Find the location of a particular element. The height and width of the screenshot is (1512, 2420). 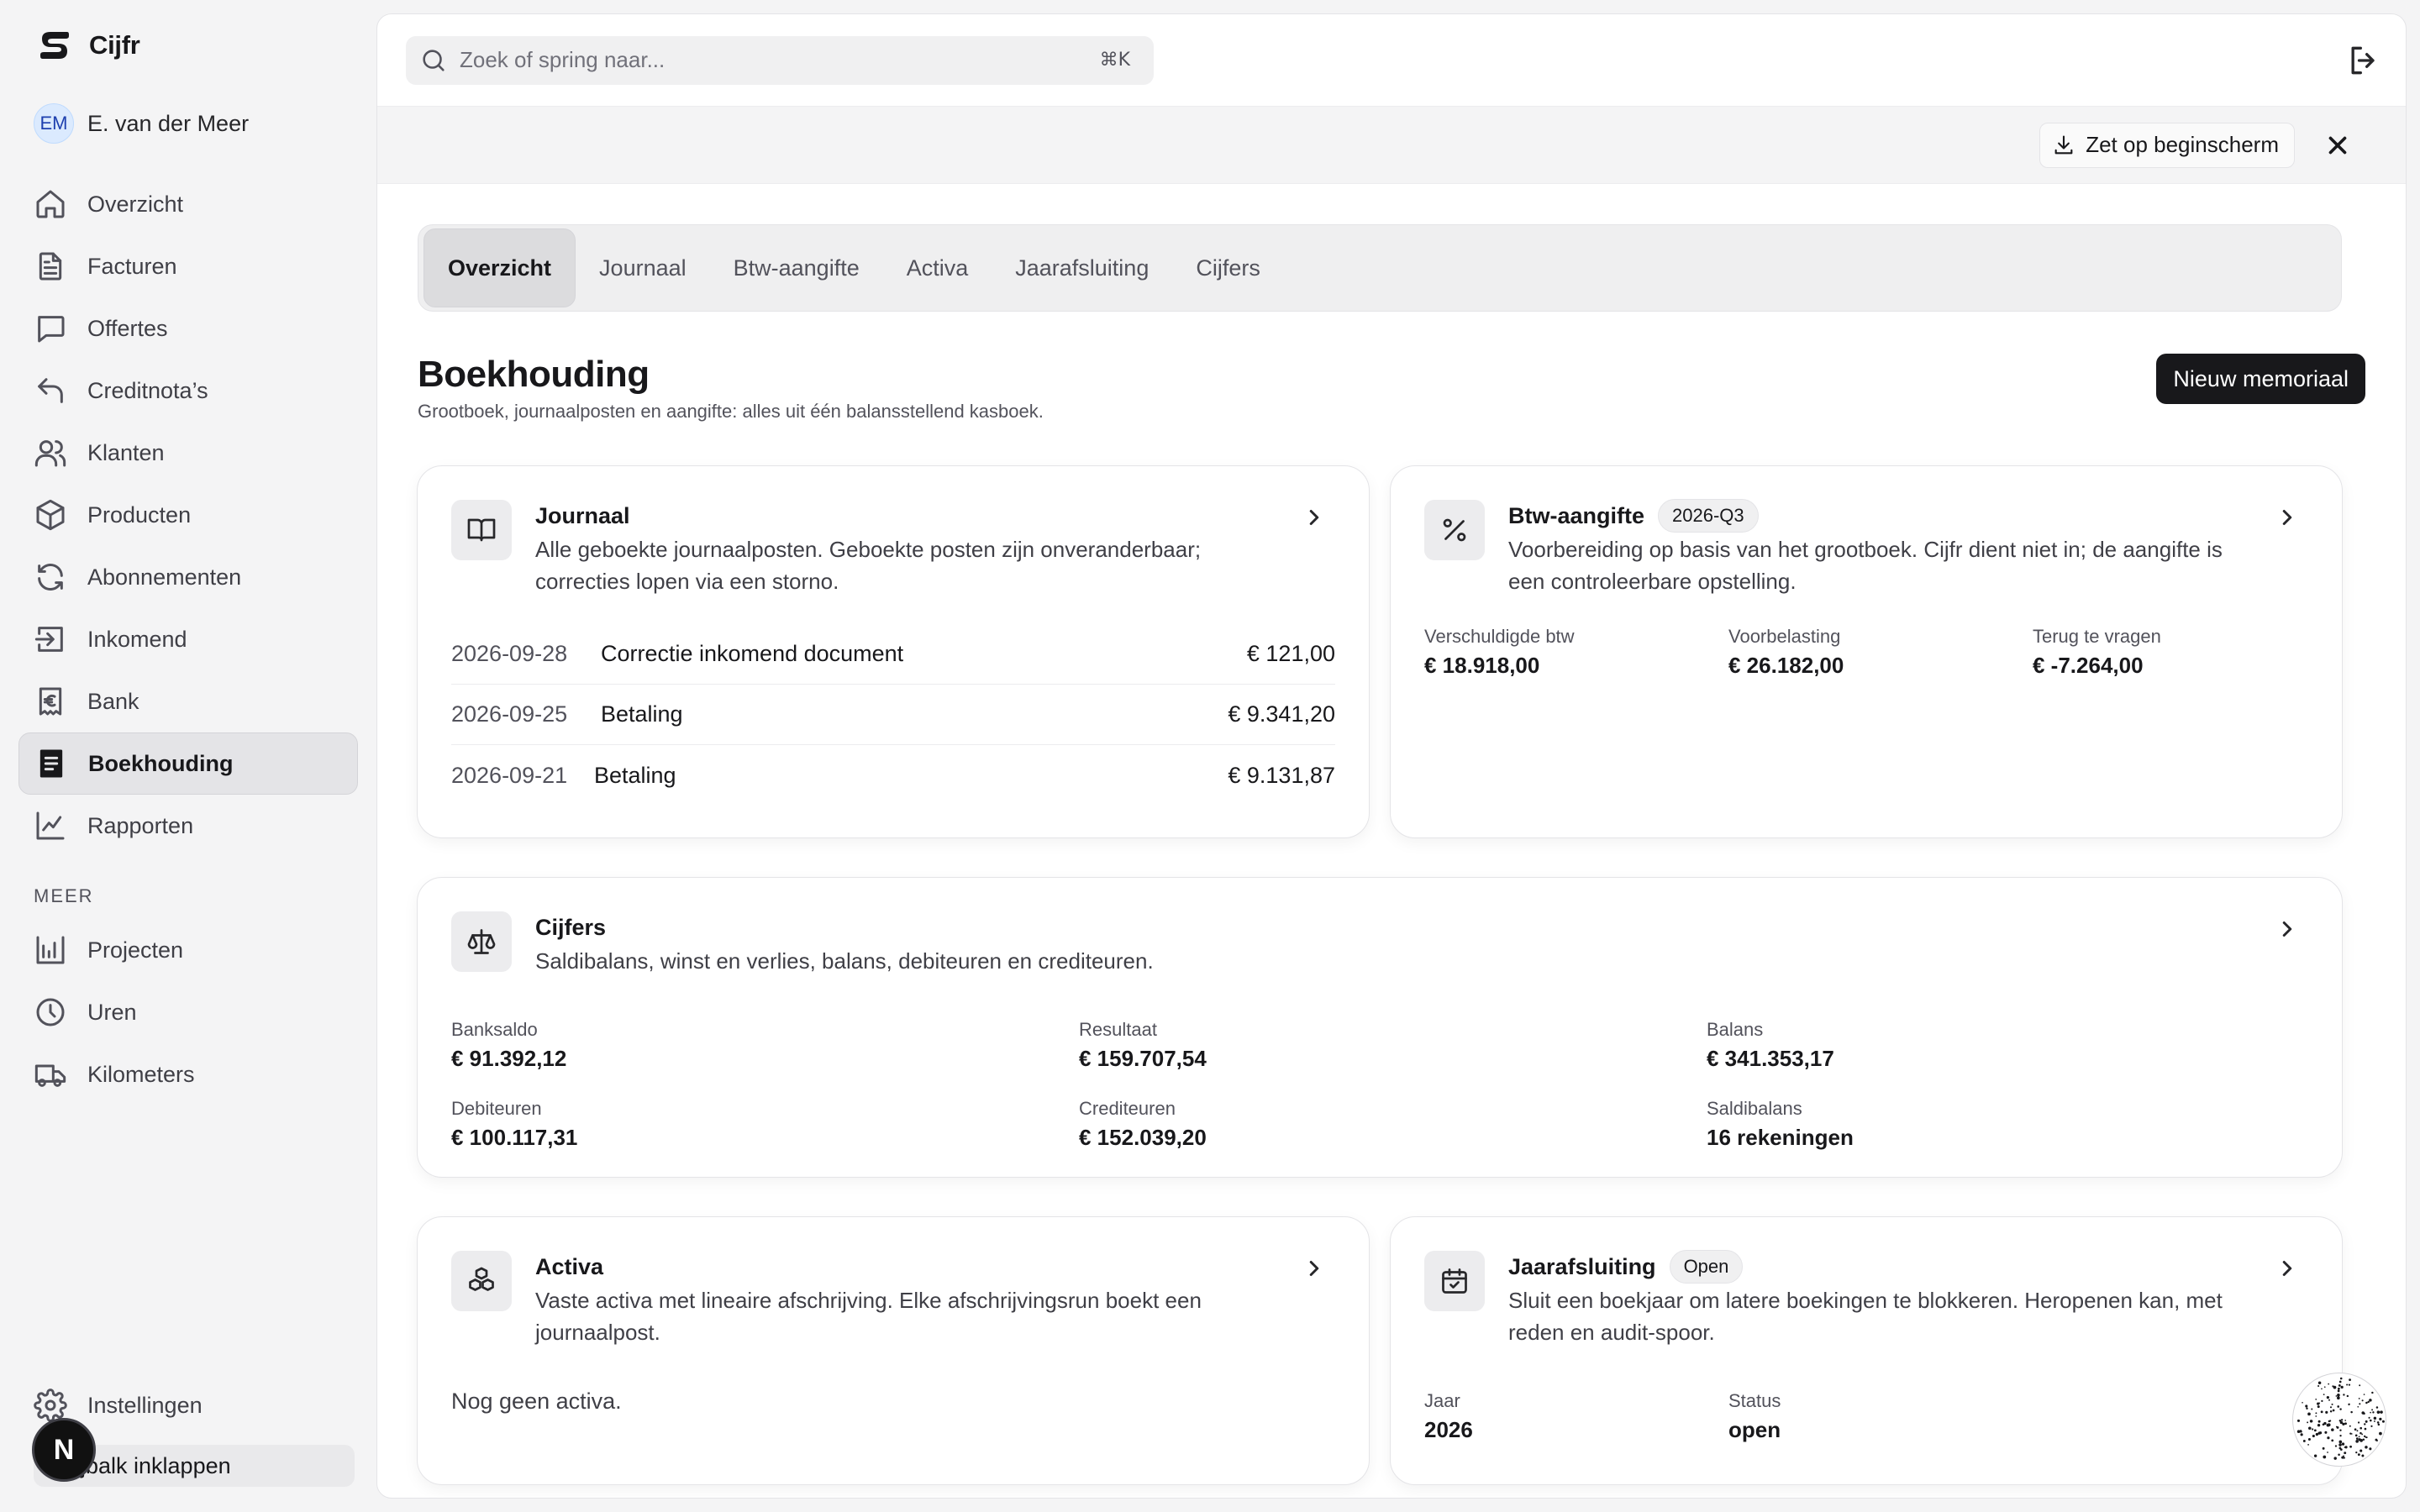

metric-label: Debiteuren is located at coordinates (496, 1108).